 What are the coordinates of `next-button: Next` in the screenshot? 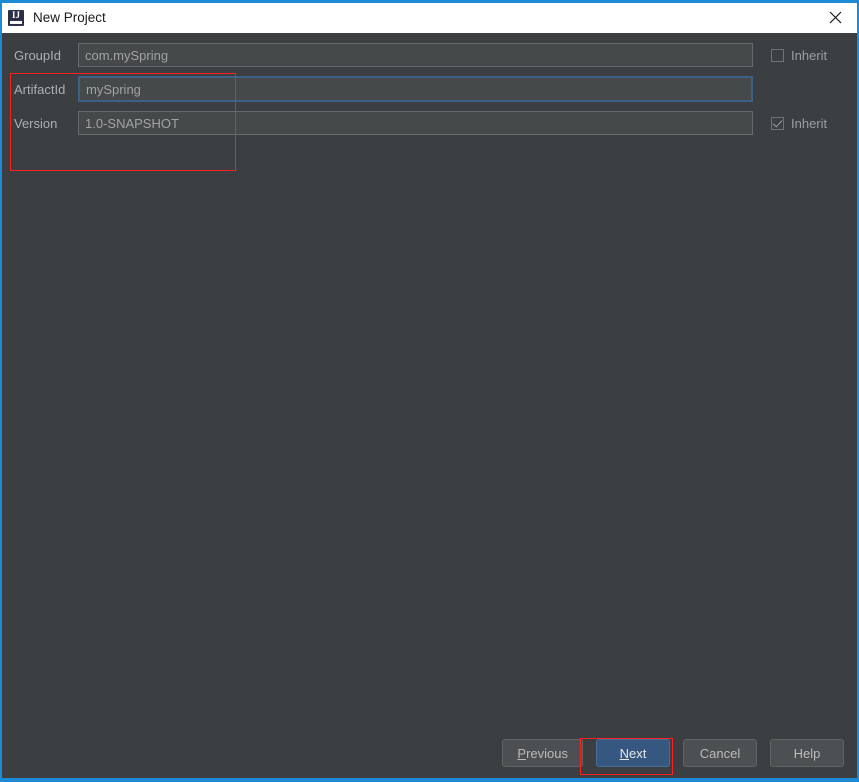 It's located at (633, 753).